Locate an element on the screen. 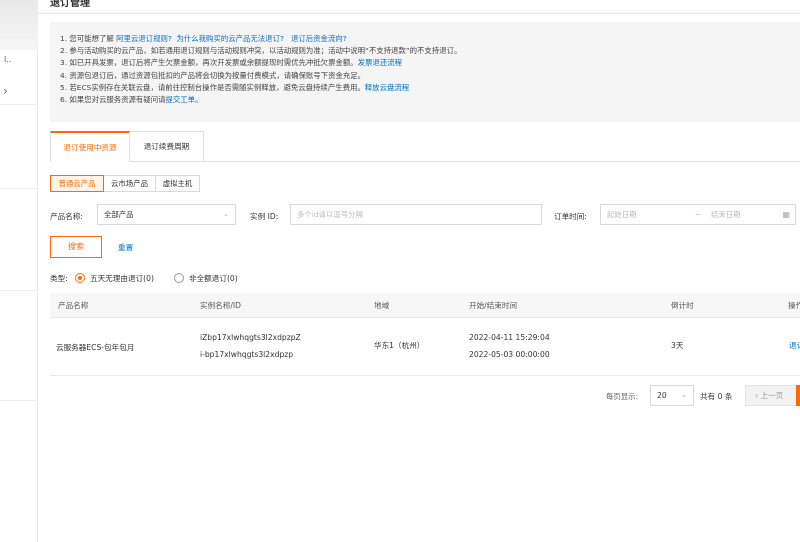 This screenshot has width=800, height=542. total-count: 共有 0 条 is located at coordinates (716, 396).